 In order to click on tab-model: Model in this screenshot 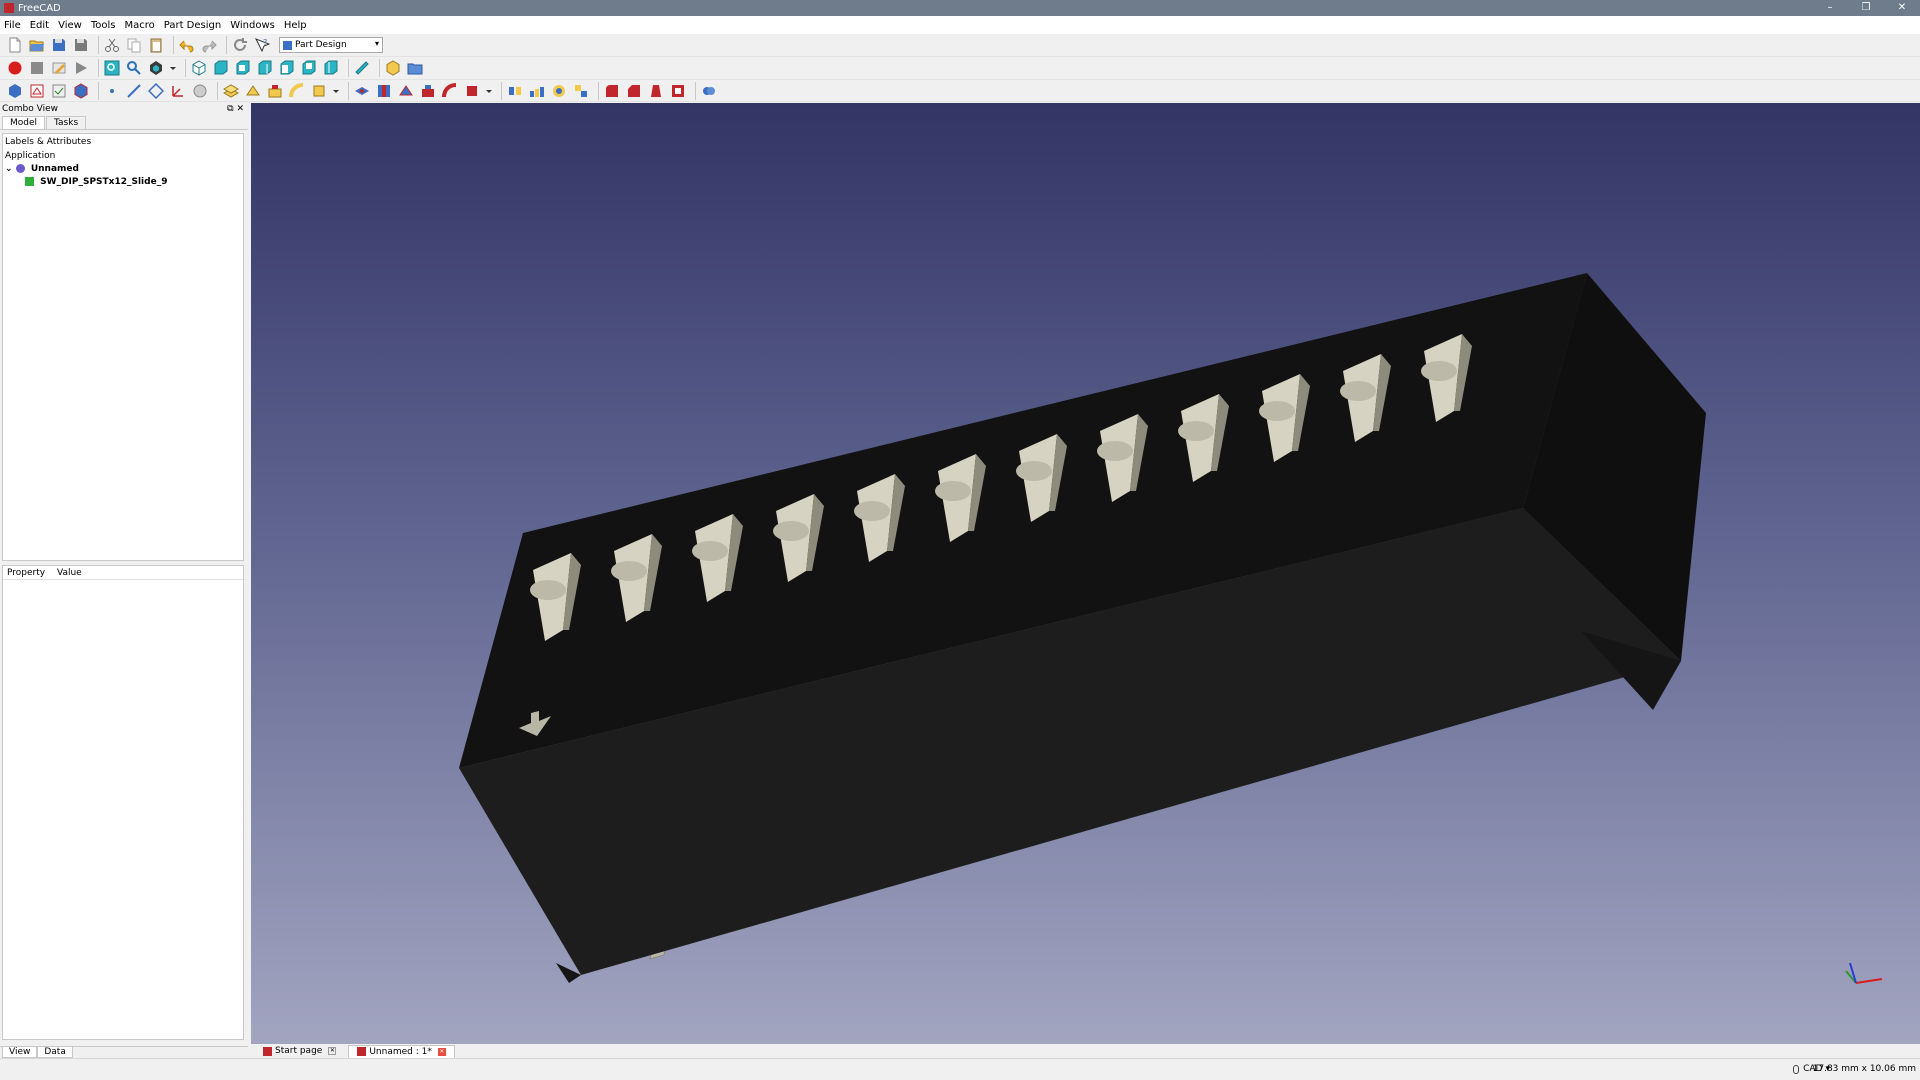, I will do `click(24, 122)`.